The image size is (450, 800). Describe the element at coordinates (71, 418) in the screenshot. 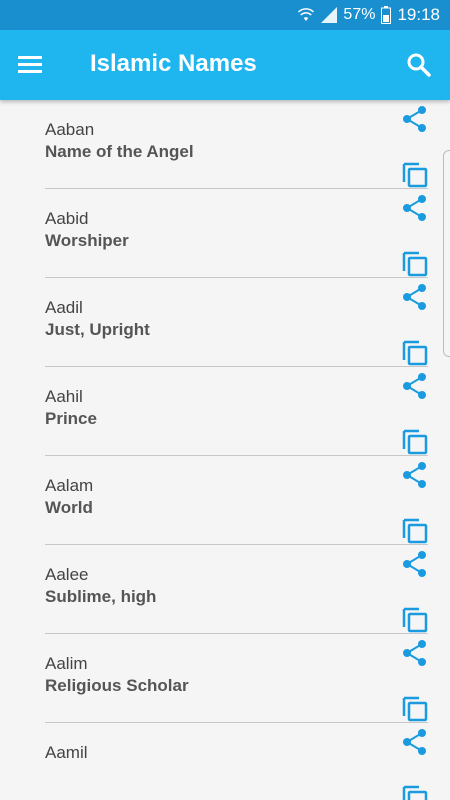

I see `meaning-text: Prince` at that location.